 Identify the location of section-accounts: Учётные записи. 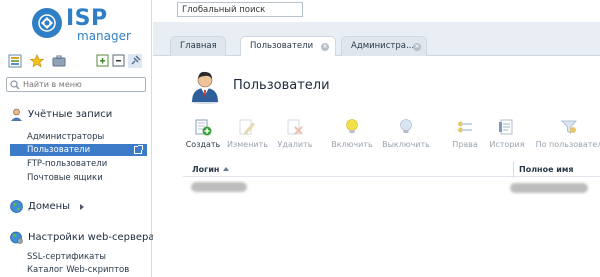
(75, 115).